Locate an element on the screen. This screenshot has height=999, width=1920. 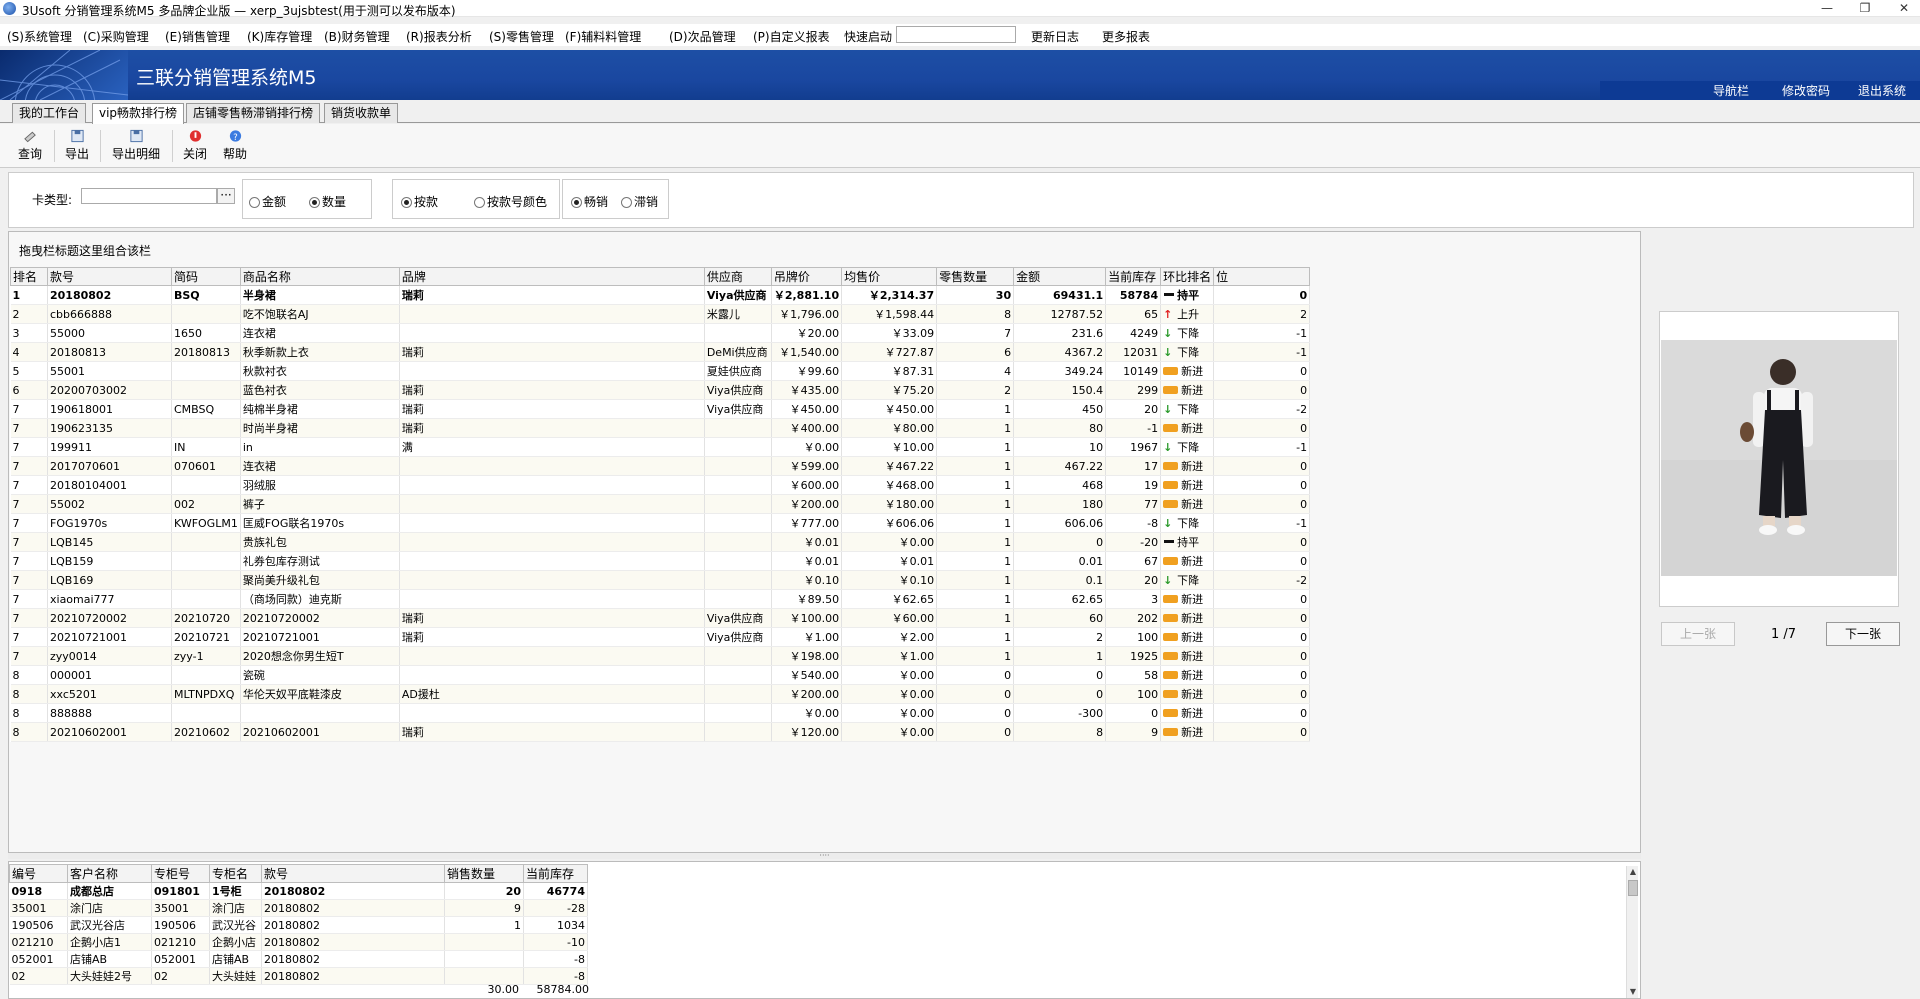
menu-finance: (B)财务管理 is located at coordinates (357, 36).